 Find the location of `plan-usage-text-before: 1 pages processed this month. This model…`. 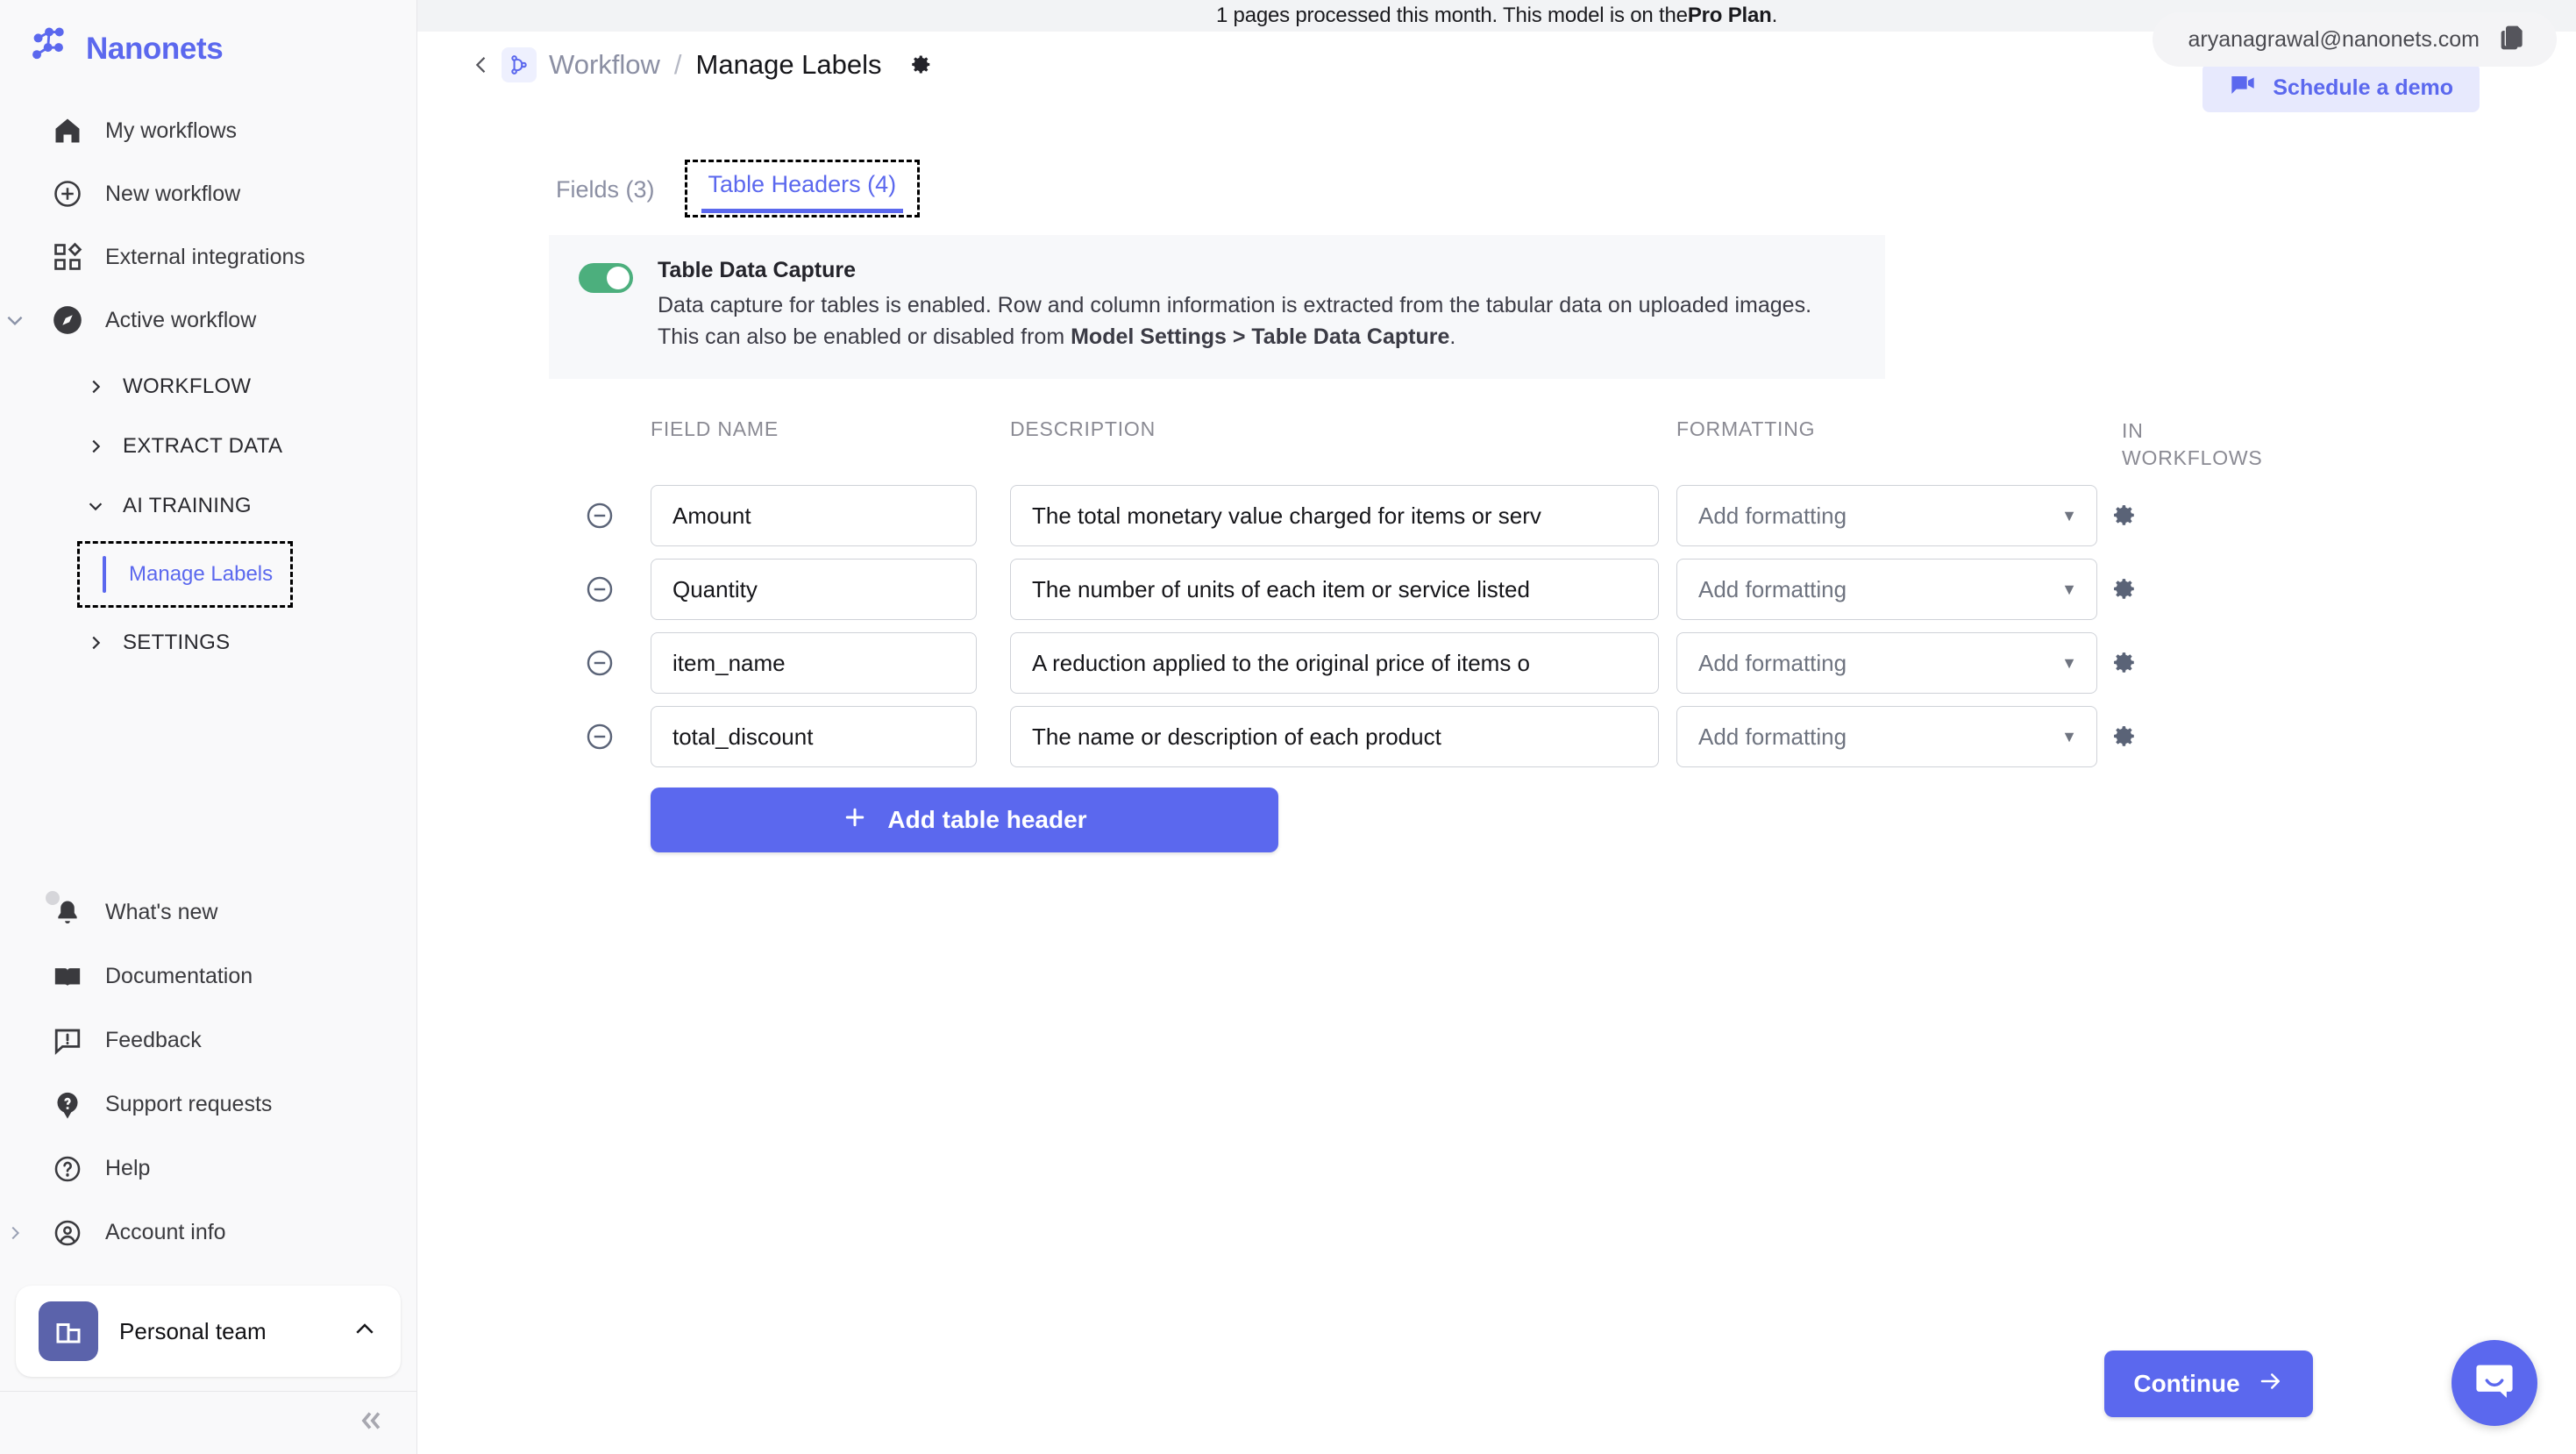

plan-usage-text-before: 1 pages processed this month. This model… is located at coordinates (1451, 16).